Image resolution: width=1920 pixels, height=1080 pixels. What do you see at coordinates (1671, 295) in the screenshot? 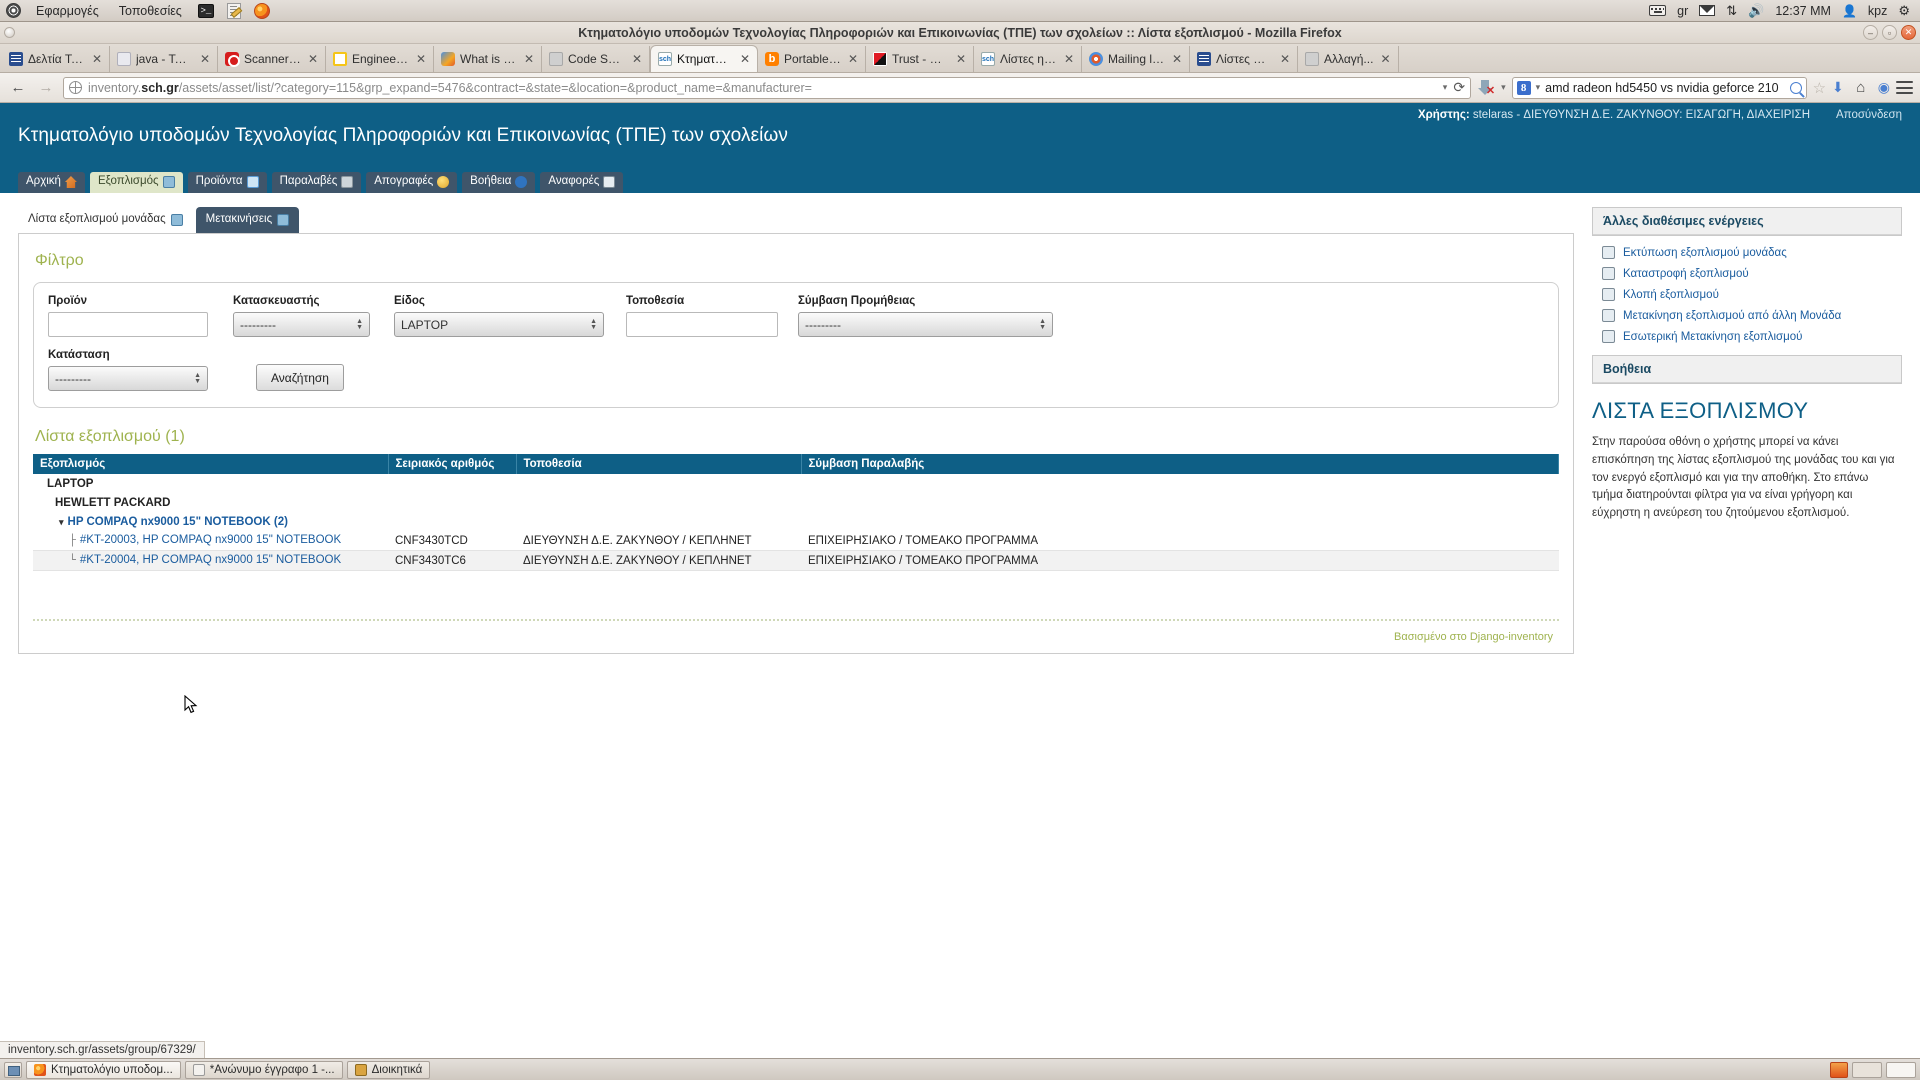
I see `sidebar-action-label: Κλοπή εξοπλισμού` at bounding box center [1671, 295].